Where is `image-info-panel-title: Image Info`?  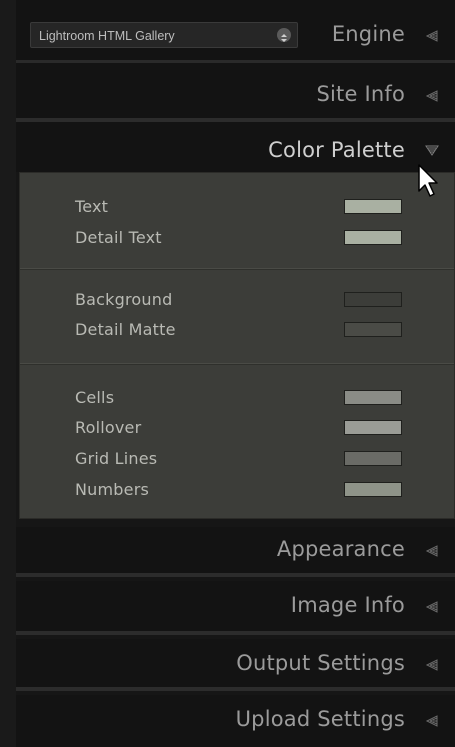
image-info-panel-title: Image Info is located at coordinates (347, 605).